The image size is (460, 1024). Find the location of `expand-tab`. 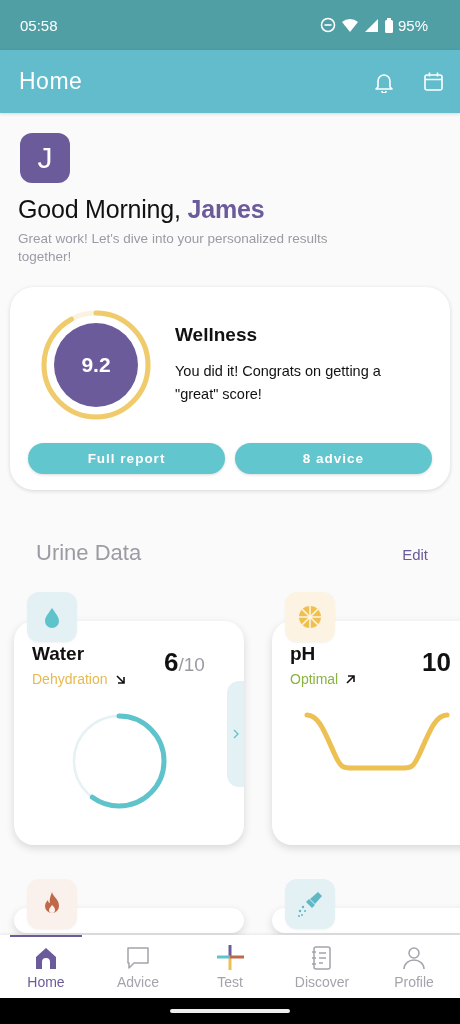

expand-tab is located at coordinates (235, 734).